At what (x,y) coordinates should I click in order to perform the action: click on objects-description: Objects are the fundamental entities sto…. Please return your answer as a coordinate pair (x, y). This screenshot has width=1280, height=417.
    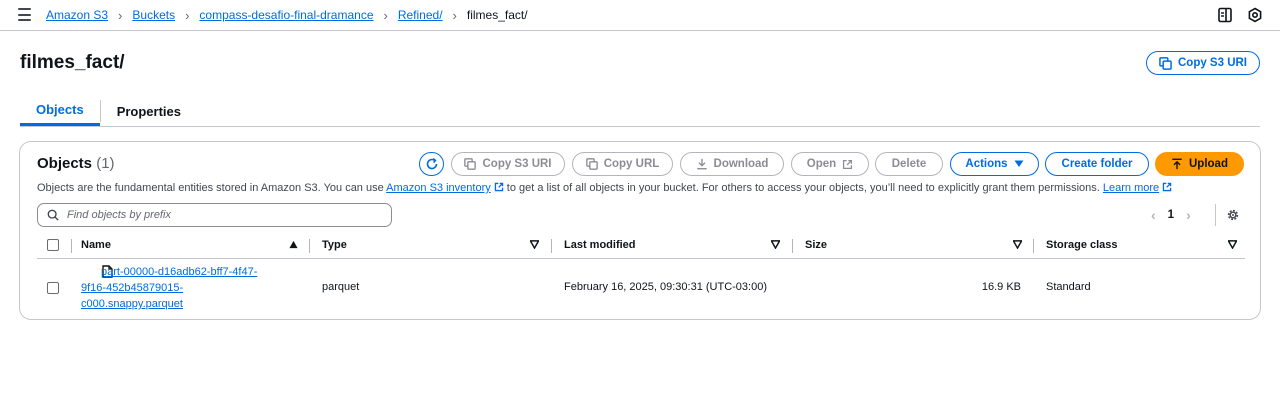
    Looking at the image, I should click on (604, 188).